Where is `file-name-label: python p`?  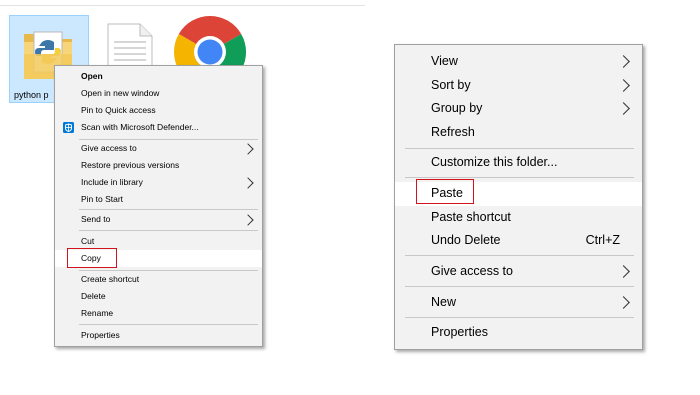 file-name-label: python p is located at coordinates (31, 95).